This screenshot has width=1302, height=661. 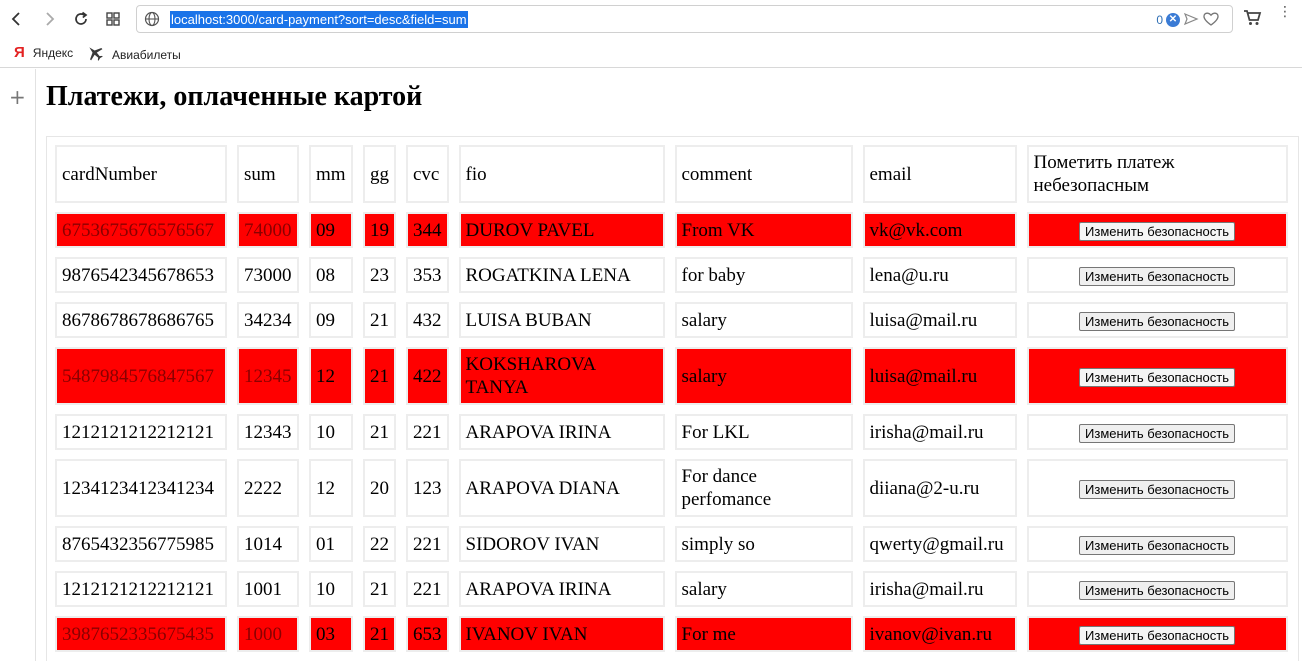 I want to click on cell-cvc: 344, so click(x=427, y=230).